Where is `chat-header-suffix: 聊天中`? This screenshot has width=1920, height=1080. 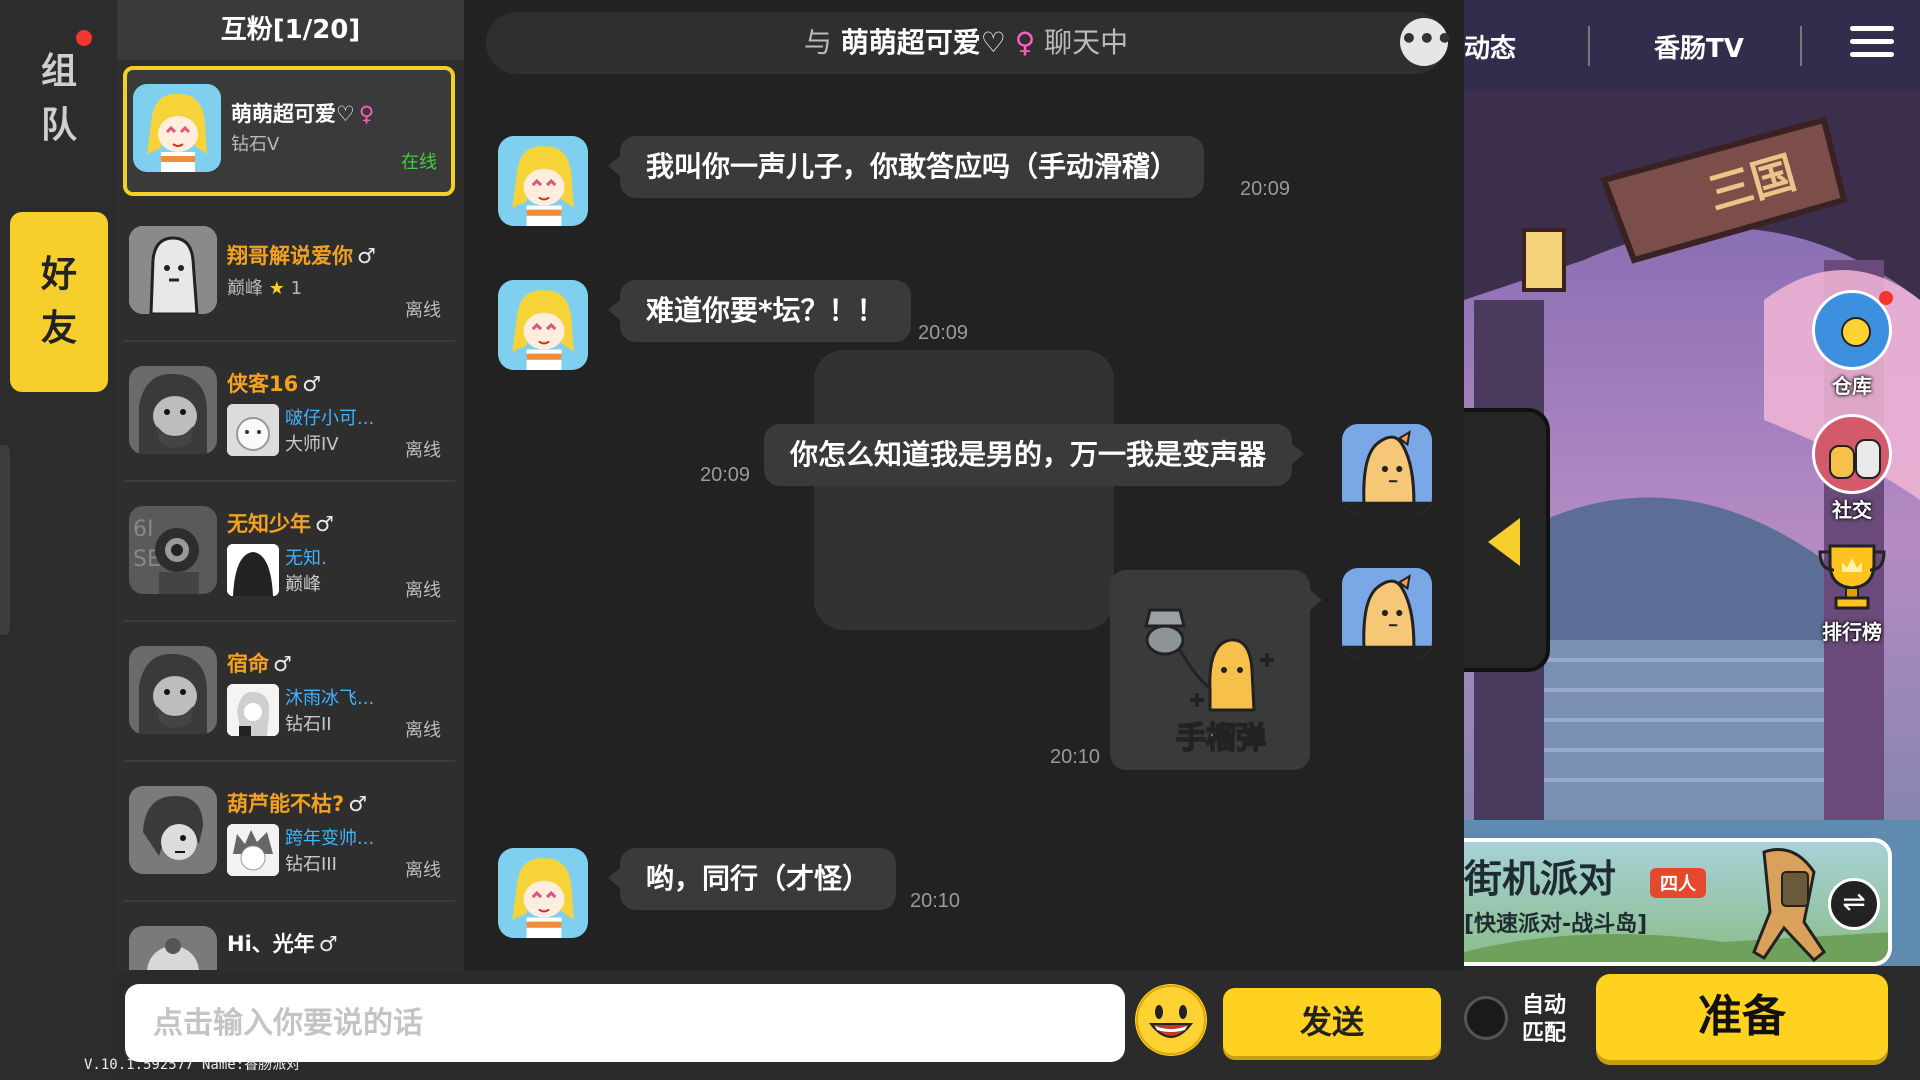 chat-header-suffix: 聊天中 is located at coordinates (1086, 42).